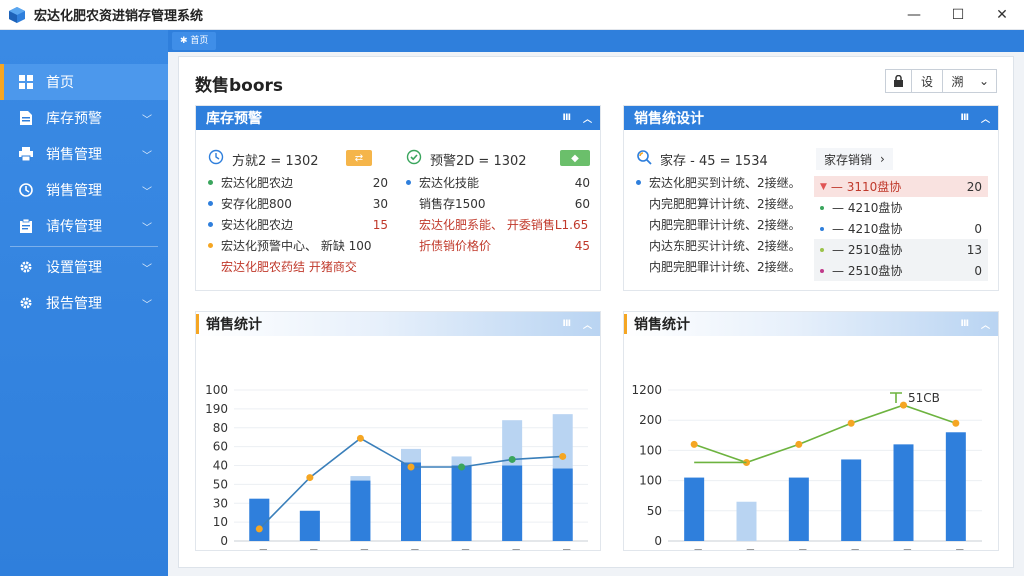  Describe the element at coordinates (901, 249) in the screenshot. I see `list-item: — 2510盘协 13` at that location.